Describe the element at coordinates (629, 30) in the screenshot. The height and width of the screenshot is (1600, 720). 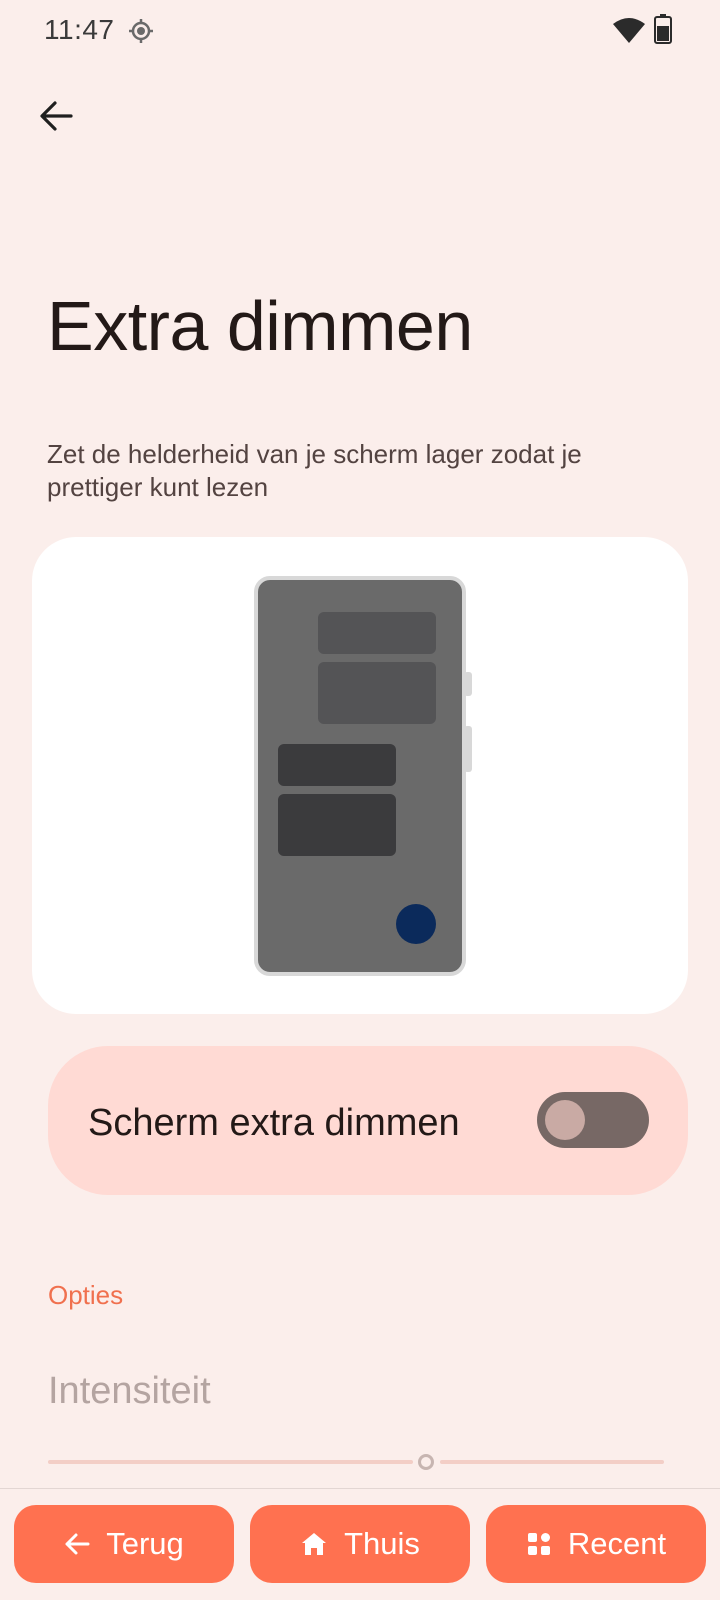
I see `wifi-icon` at that location.